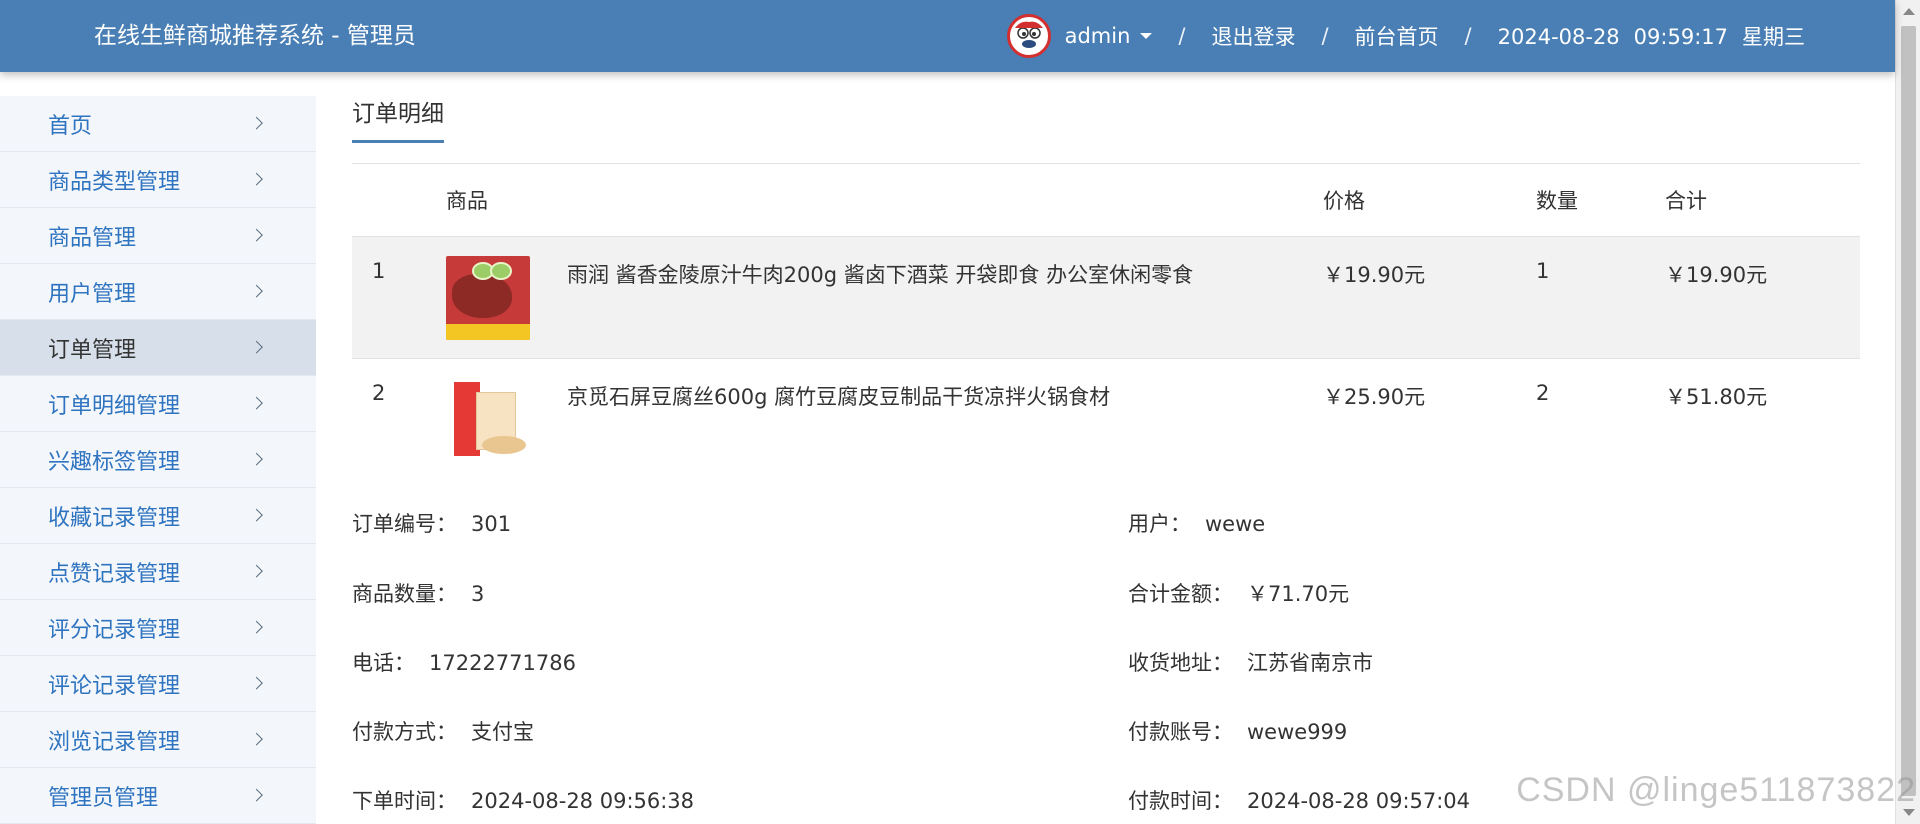 The width and height of the screenshot is (1920, 824). I want to click on header-price: 价格, so click(1344, 201).